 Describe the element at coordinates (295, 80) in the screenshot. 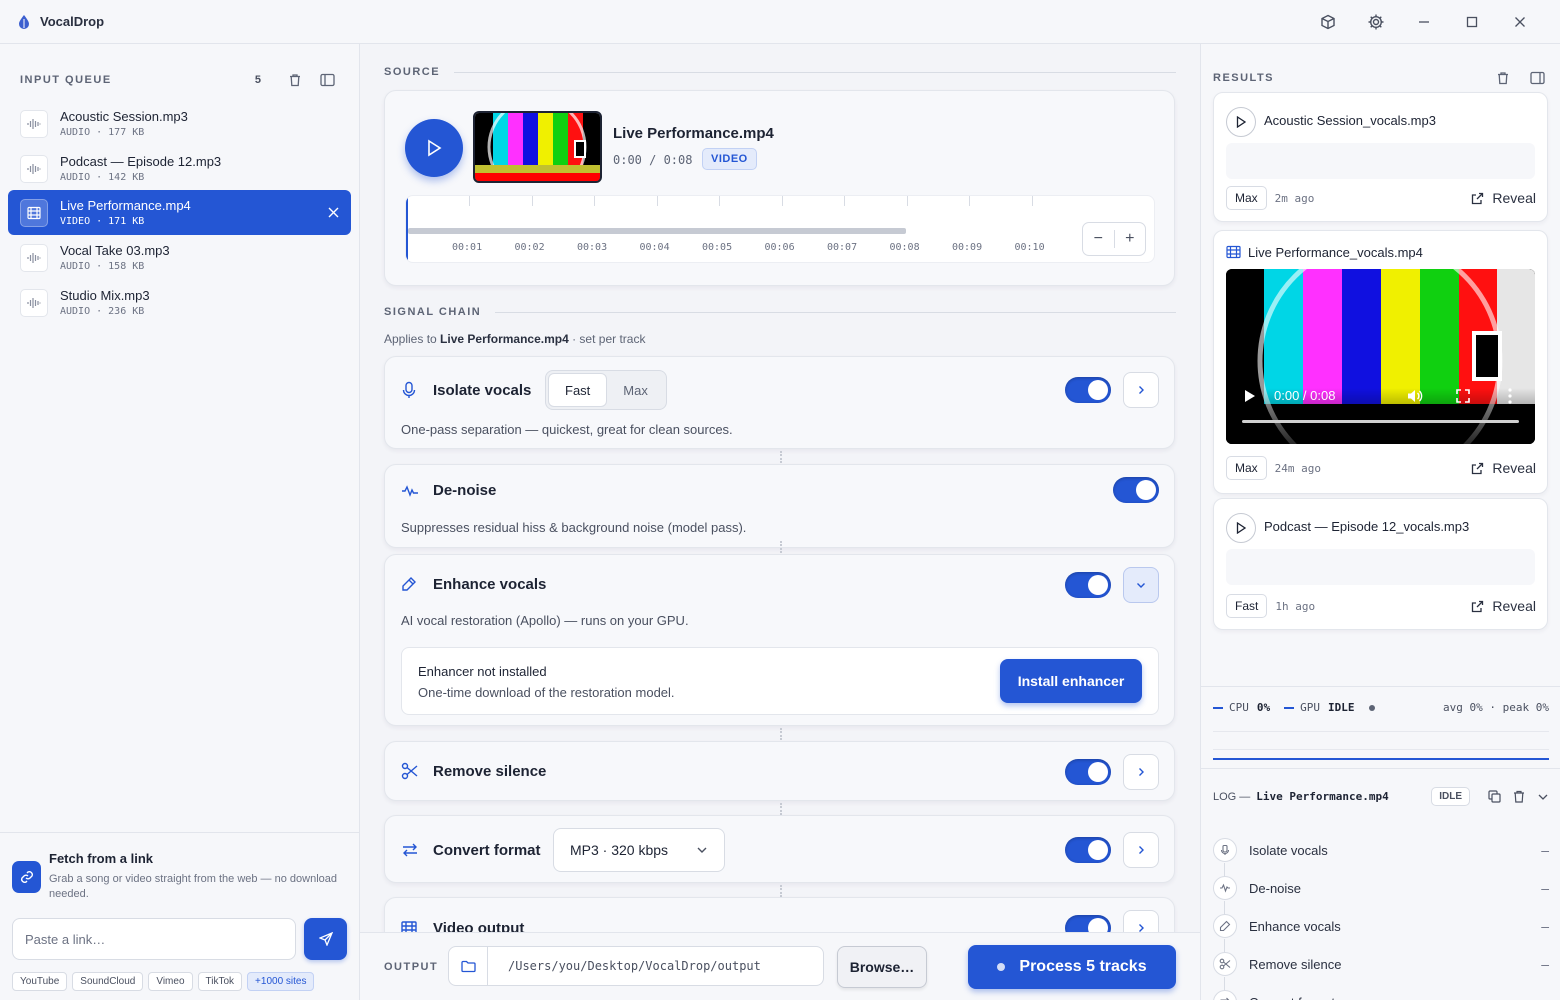

I see `clear-queue-trash-icon` at that location.